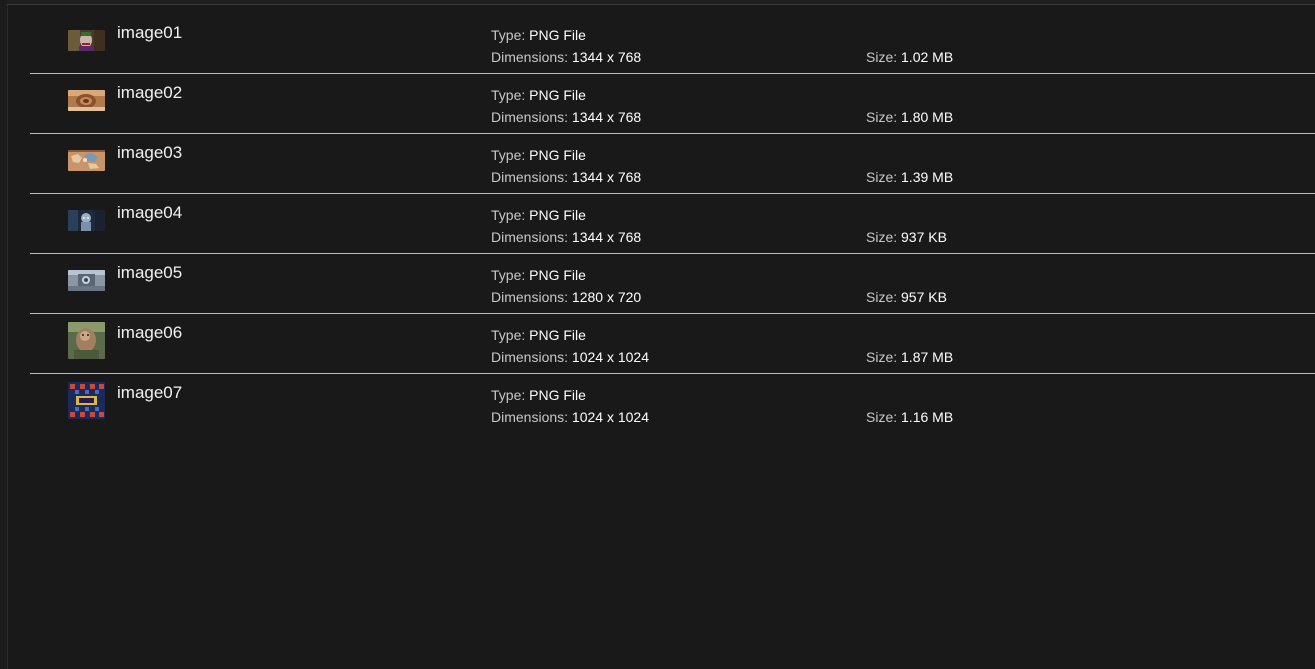 The height and width of the screenshot is (669, 1315). What do you see at coordinates (86, 340) in the screenshot?
I see `creature-thumbnail` at bounding box center [86, 340].